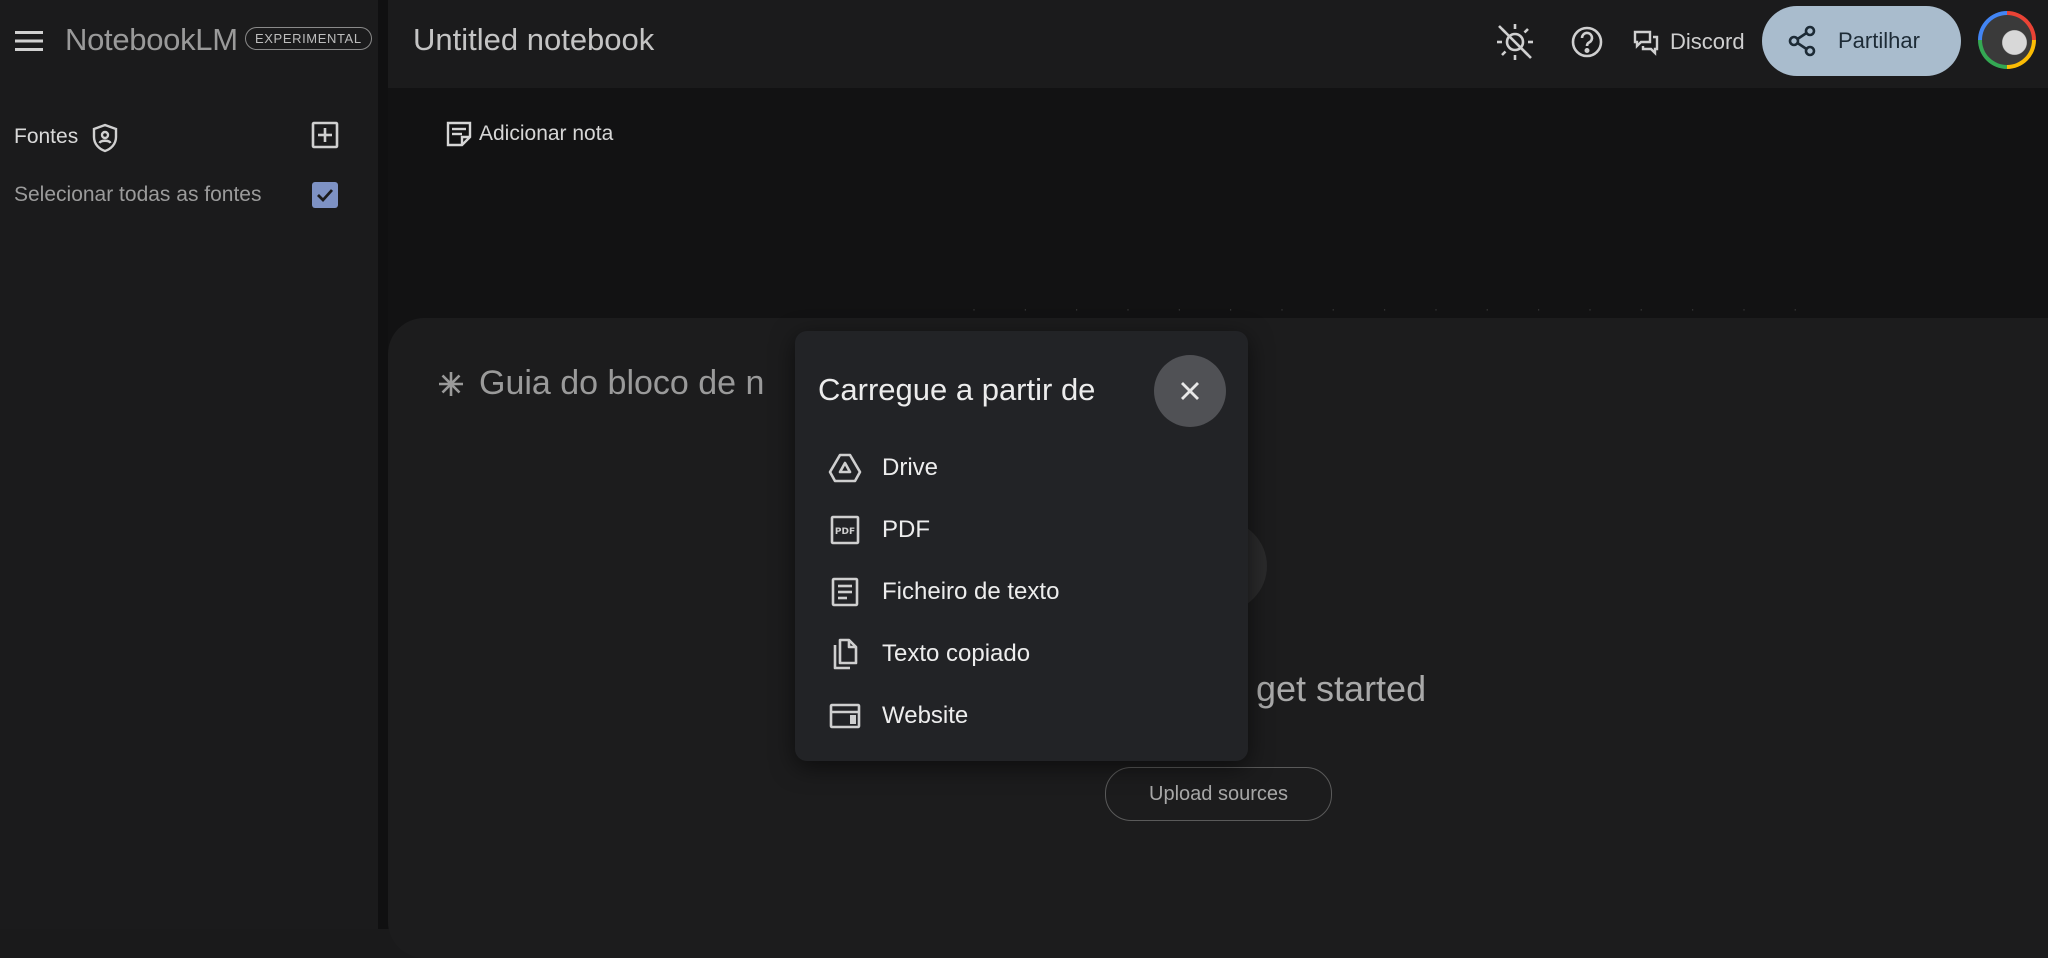  I want to click on experimental-badge: EXPERIMENTAL, so click(308, 38).